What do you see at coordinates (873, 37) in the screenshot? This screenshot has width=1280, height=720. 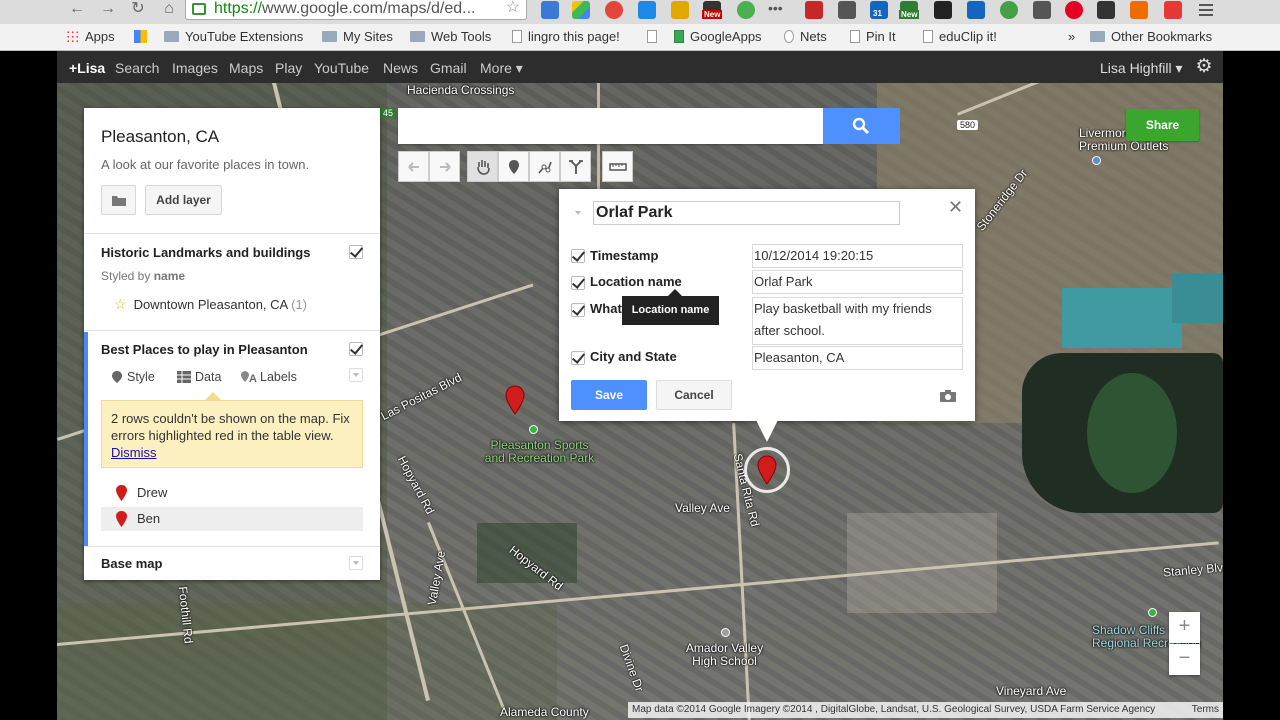 I see `bookmark-pin-it: Pin It` at bounding box center [873, 37].